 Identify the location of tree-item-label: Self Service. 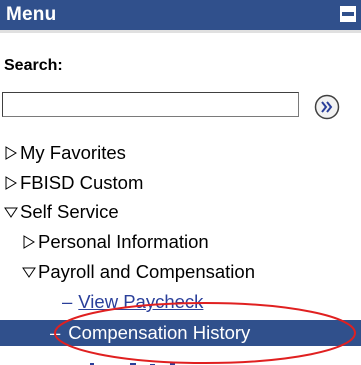
(69, 211).